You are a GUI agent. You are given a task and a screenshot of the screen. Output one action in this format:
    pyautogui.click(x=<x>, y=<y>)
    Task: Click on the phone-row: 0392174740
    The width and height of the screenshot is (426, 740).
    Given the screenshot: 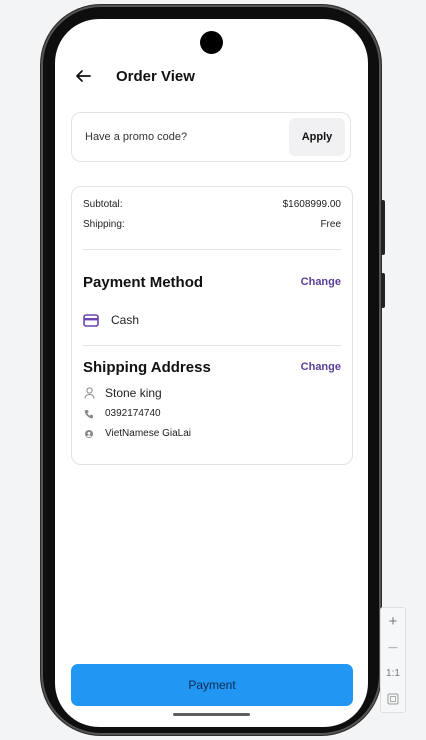 What is the action you would take?
    pyautogui.click(x=122, y=413)
    